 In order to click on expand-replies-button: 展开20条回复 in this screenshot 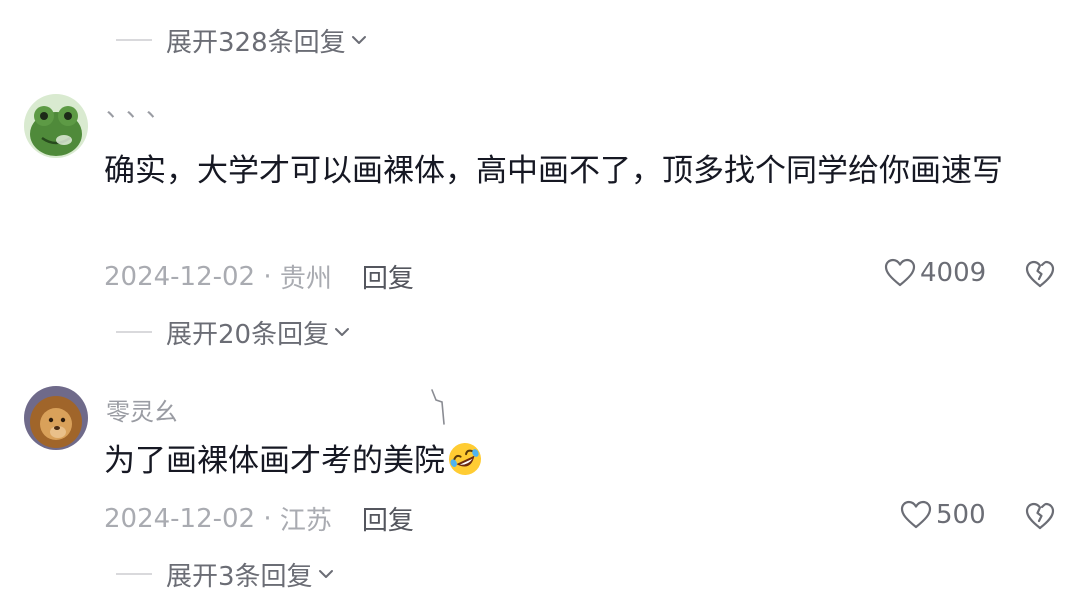, I will do `click(233, 332)`.